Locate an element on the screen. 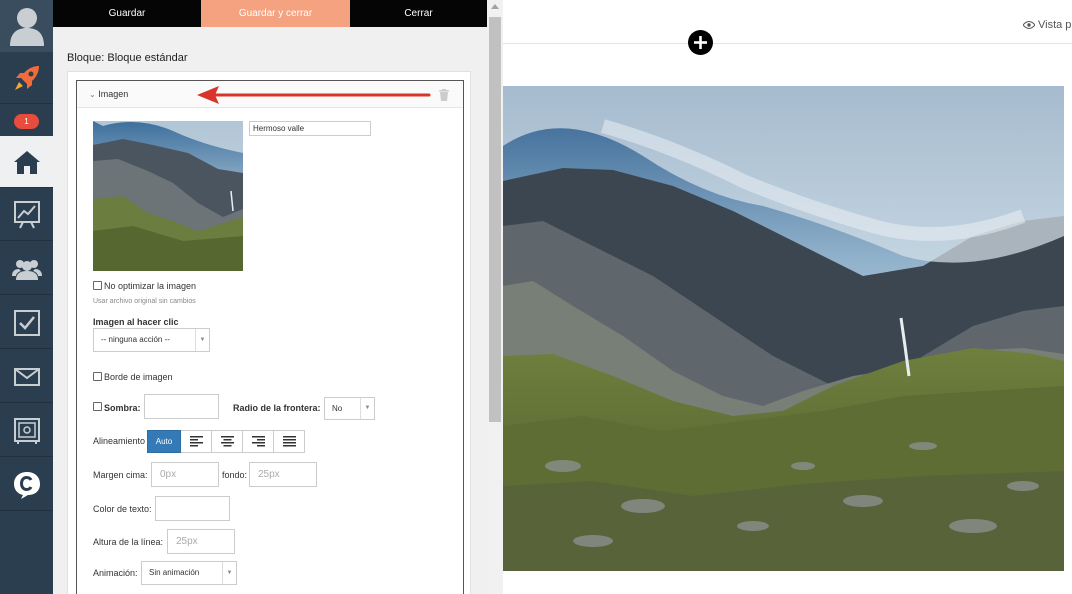  margin-bottom-input: 25px is located at coordinates (283, 474).